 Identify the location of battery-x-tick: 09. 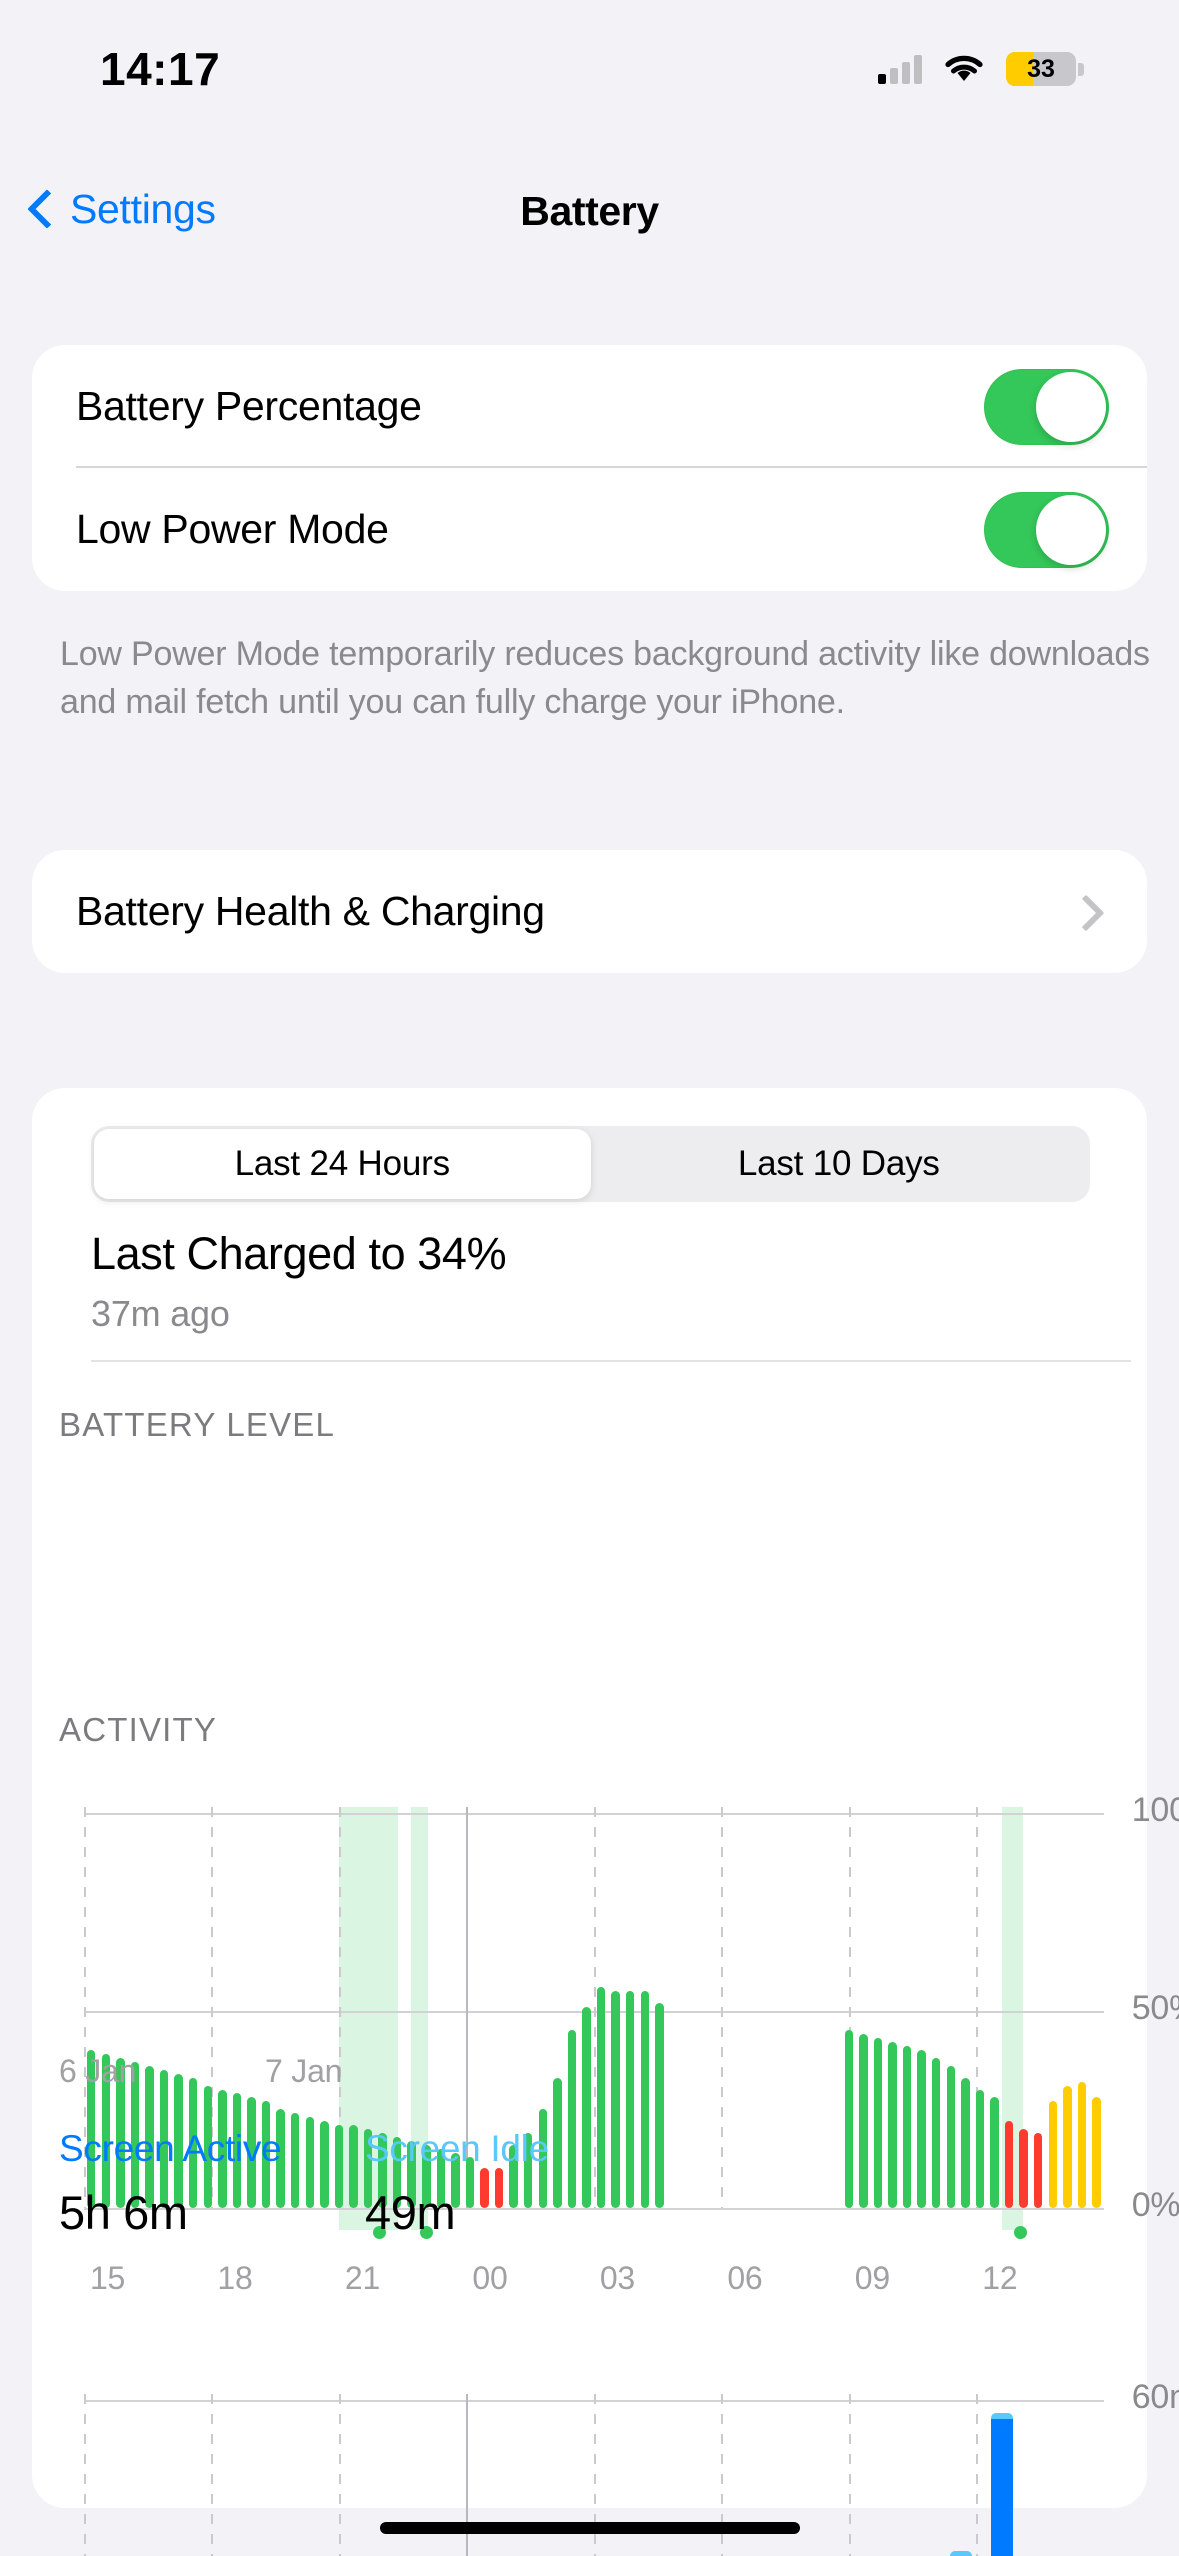
(872, 2277).